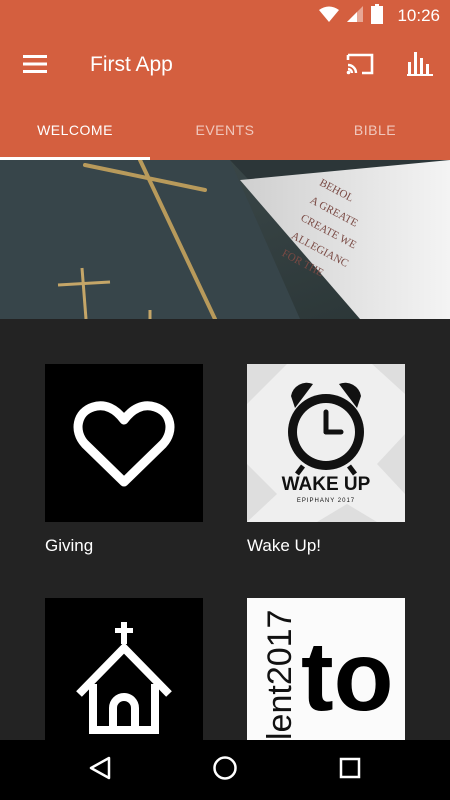 Image resolution: width=450 pixels, height=800 pixels. Describe the element at coordinates (131, 64) in the screenshot. I see `app-title: First App` at that location.